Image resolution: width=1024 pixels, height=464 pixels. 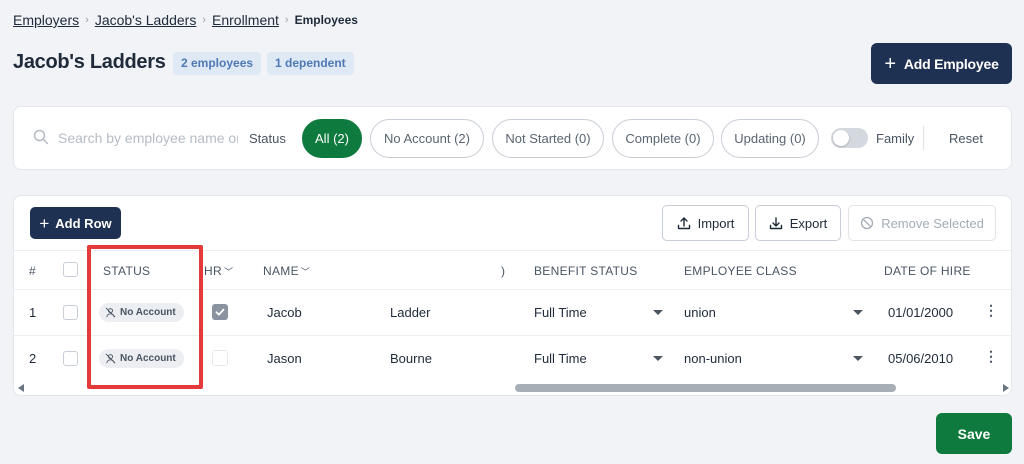 What do you see at coordinates (284, 358) in the screenshot?
I see `first-name-cell: Jason` at bounding box center [284, 358].